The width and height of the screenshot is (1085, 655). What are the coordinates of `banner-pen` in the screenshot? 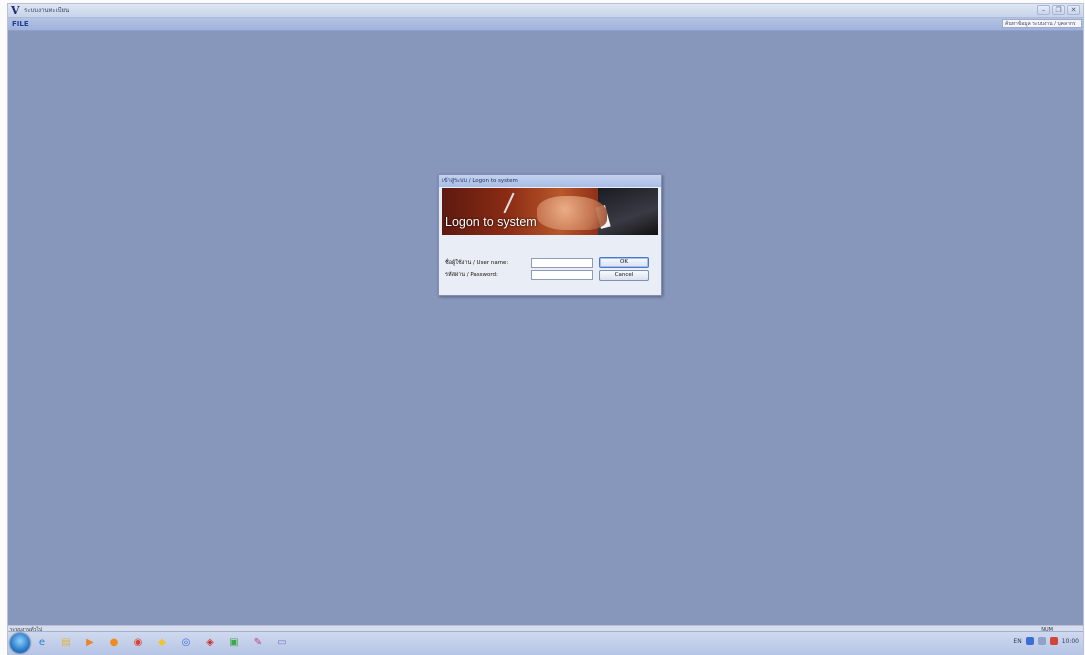 It's located at (509, 203).